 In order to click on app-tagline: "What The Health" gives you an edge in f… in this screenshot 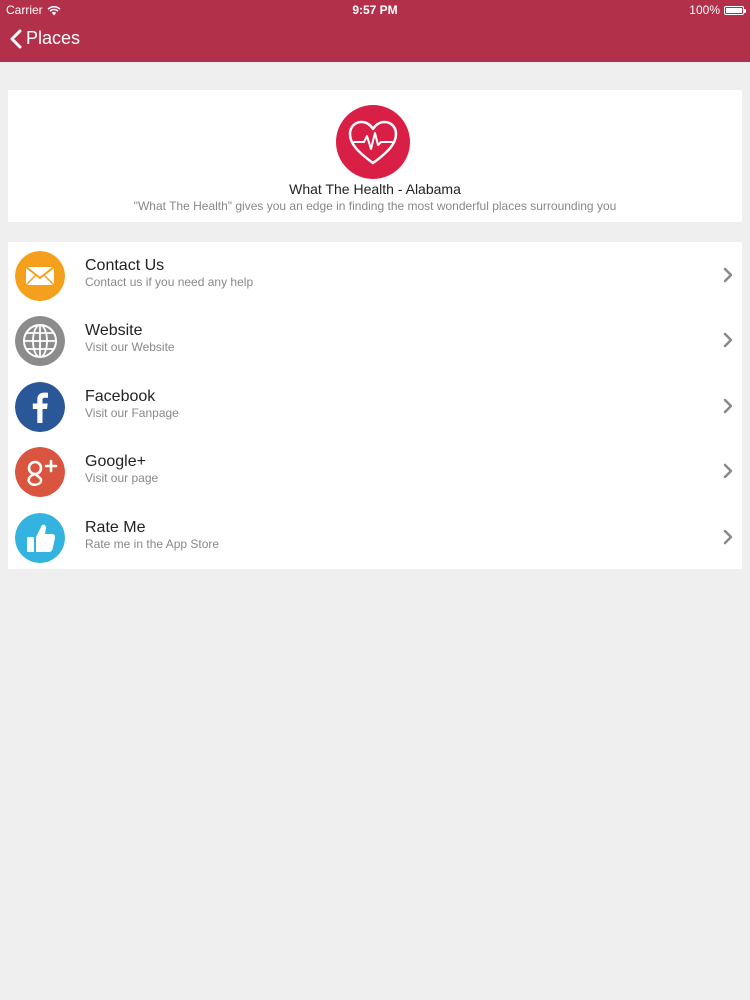, I will do `click(375, 206)`.